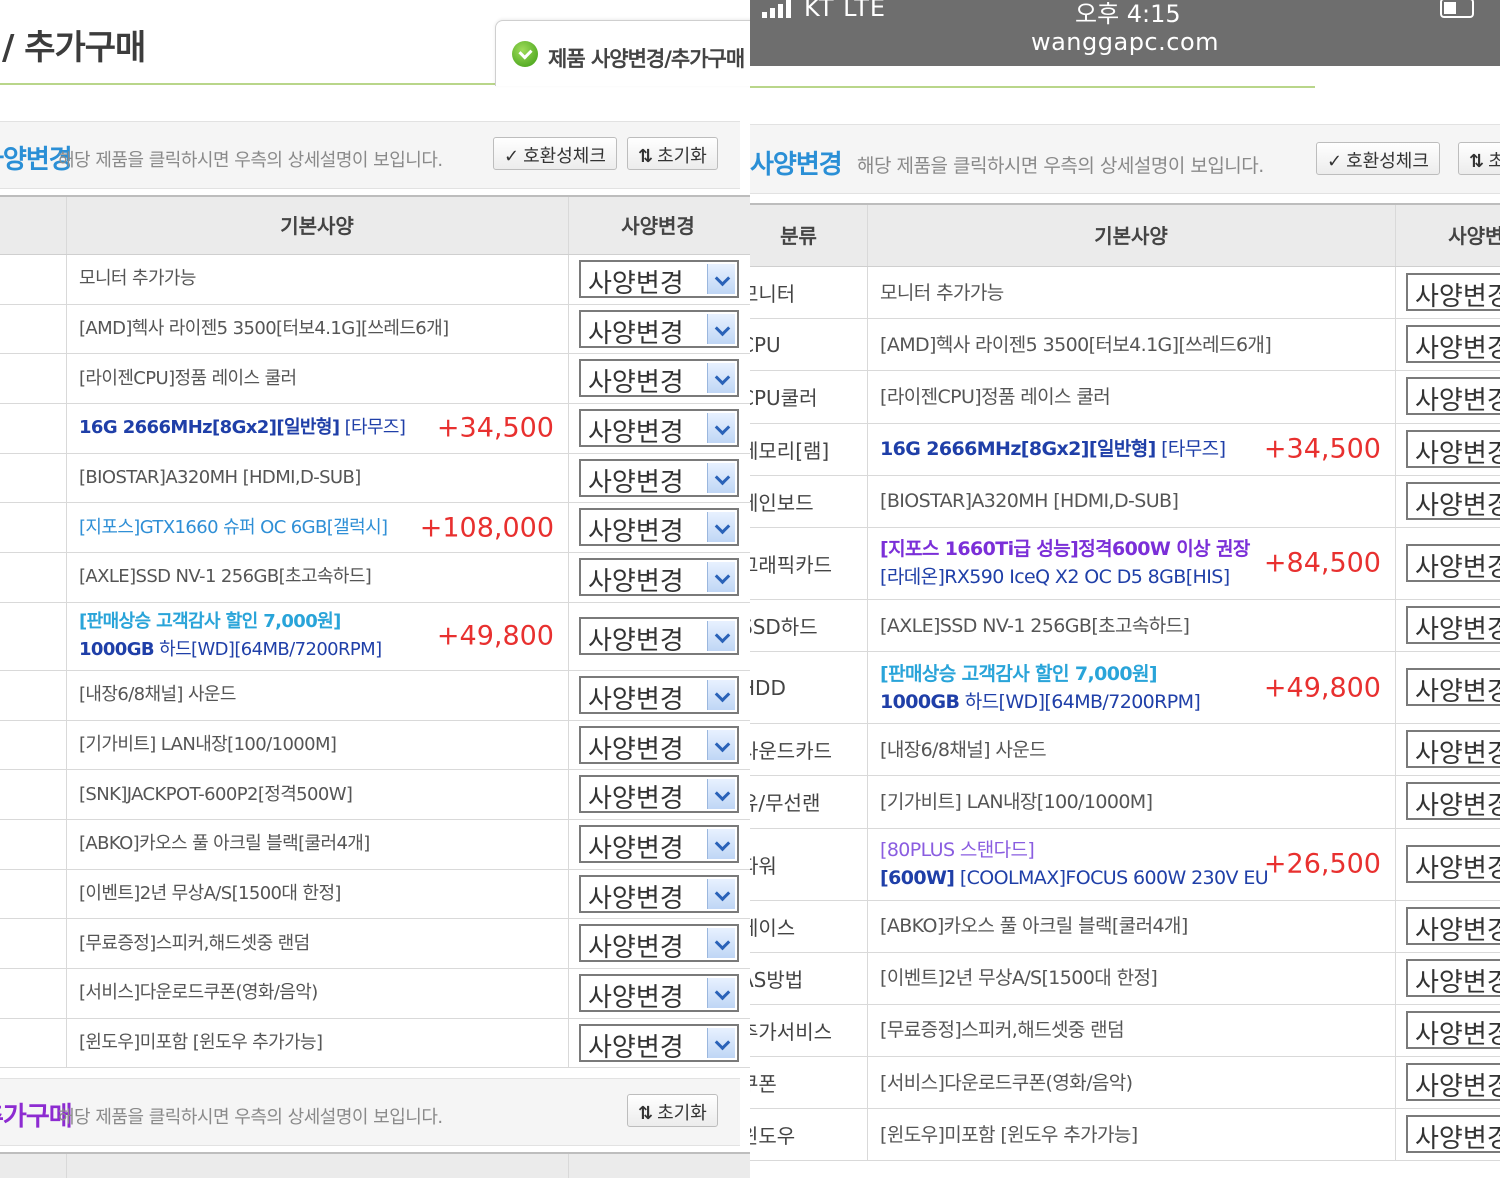 The image size is (1500, 1178). I want to click on table-row: 윈도우 [윈도우]미포함 [윈도우 추가가능] 사양변경, so click(375, 1043).